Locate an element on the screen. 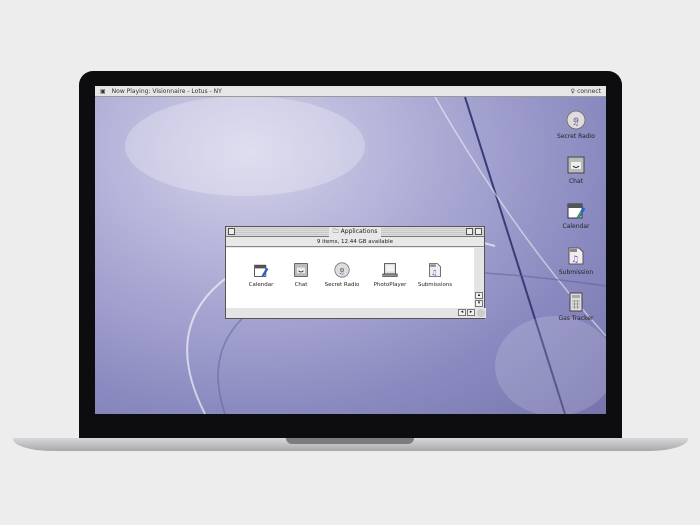 The height and width of the screenshot is (525, 700). app-photoplayer: PhotoPlayer is located at coordinates (390, 275).